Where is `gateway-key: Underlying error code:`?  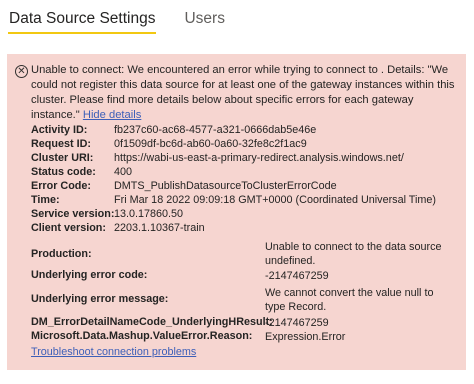
gateway-key: Underlying error code: is located at coordinates (89, 275).